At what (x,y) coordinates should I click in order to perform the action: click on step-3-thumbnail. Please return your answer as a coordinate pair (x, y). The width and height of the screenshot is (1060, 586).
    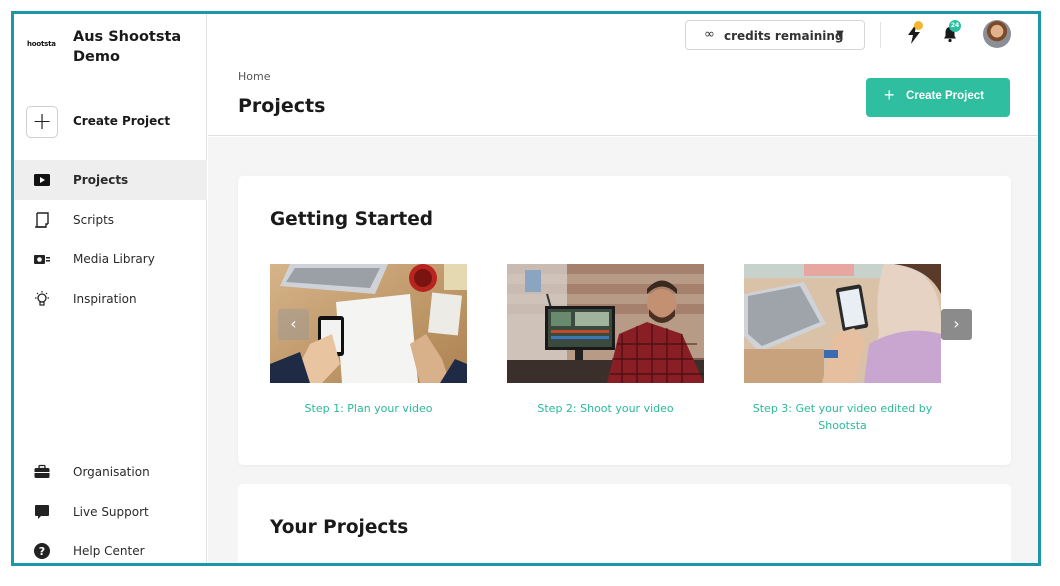
    Looking at the image, I should click on (842, 323).